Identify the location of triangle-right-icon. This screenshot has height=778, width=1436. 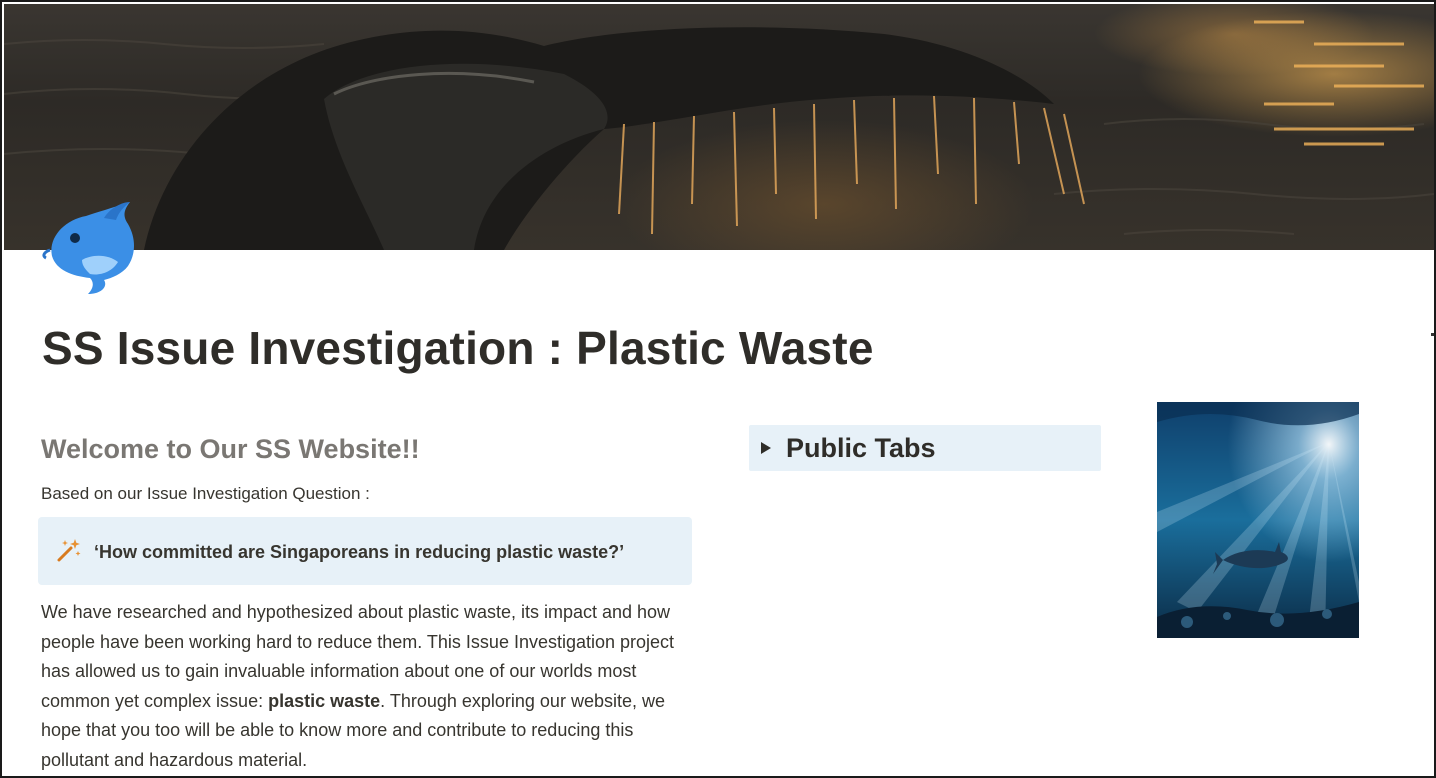
(766, 448).